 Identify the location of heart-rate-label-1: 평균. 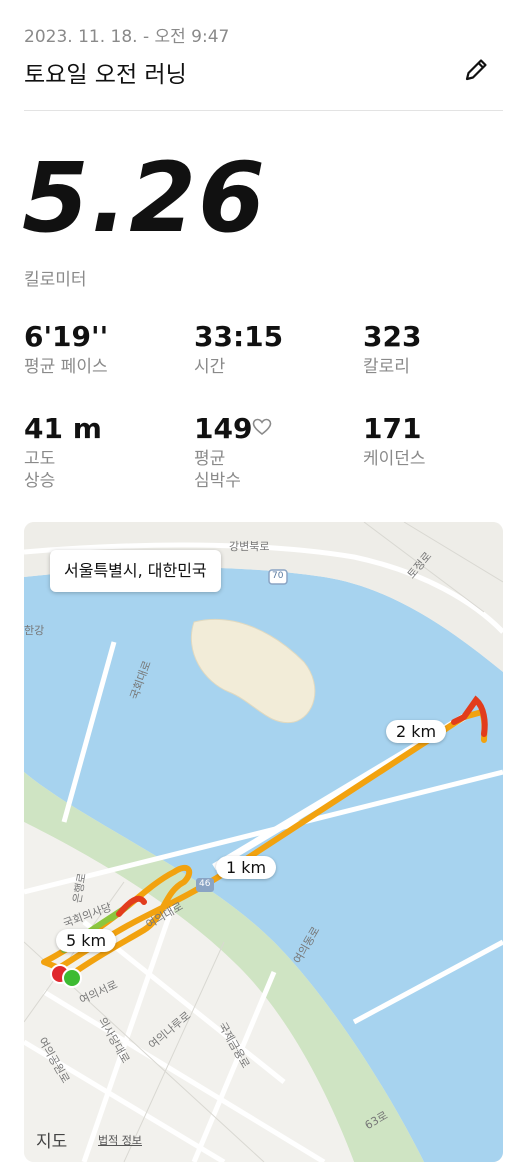
(210, 459).